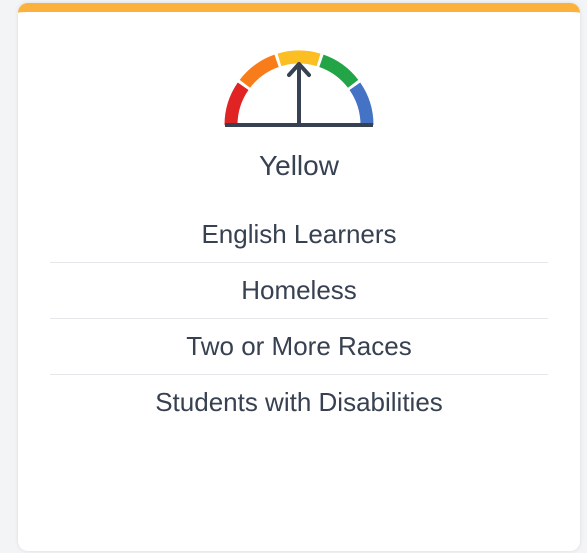 This screenshot has height=553, width=587. Describe the element at coordinates (299, 291) in the screenshot. I see `student-group-item: Homeless` at that location.